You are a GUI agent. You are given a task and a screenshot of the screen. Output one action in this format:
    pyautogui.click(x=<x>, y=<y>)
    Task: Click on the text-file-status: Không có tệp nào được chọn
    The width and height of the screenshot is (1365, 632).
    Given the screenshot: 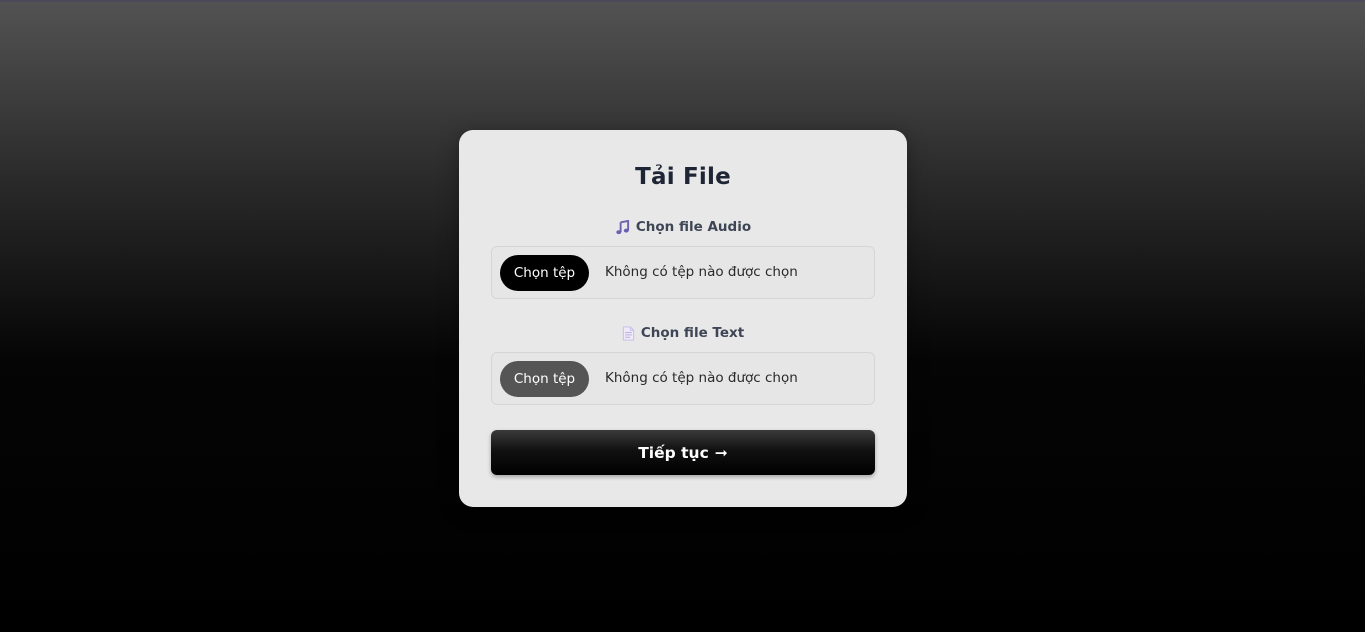 What is the action you would take?
    pyautogui.click(x=701, y=378)
    